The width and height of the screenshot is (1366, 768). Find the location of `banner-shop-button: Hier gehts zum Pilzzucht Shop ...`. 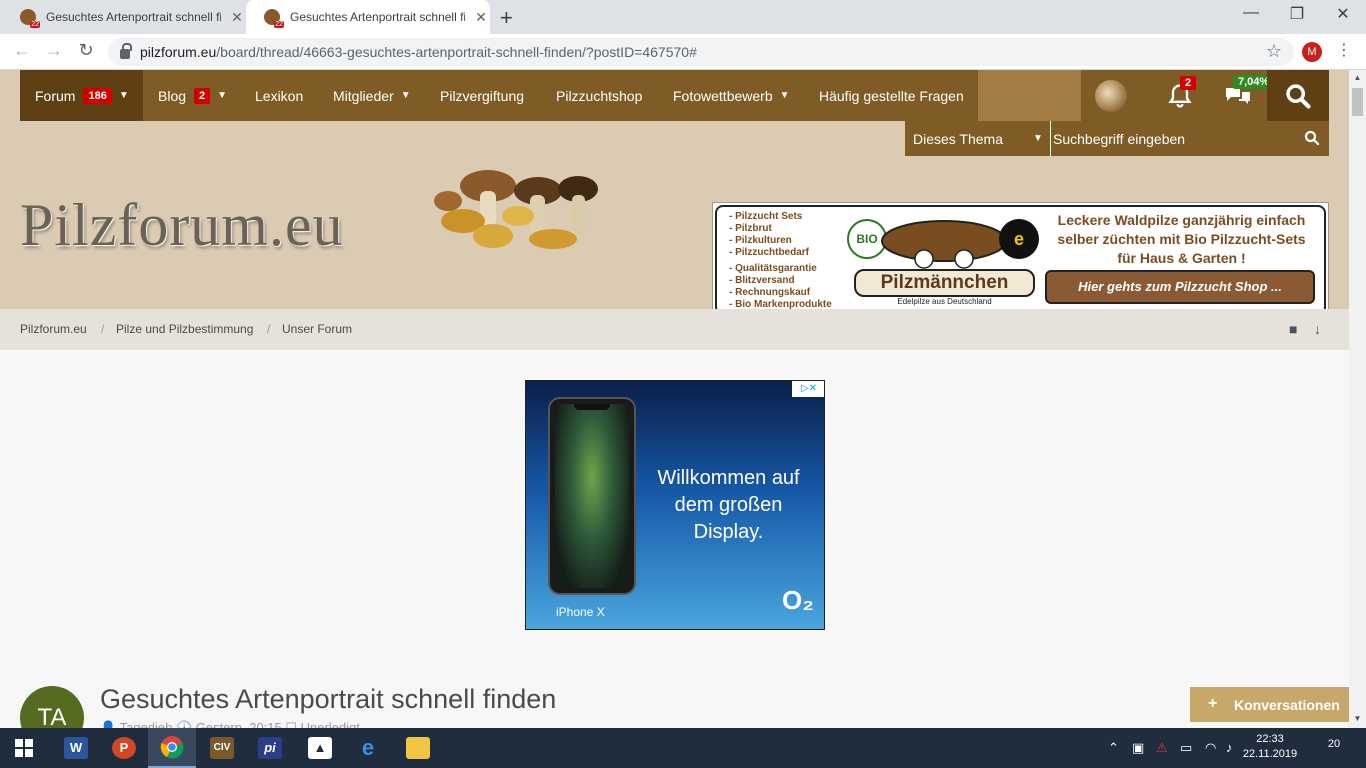

banner-shop-button: Hier gehts zum Pilzzucht Shop ... is located at coordinates (1180, 287).